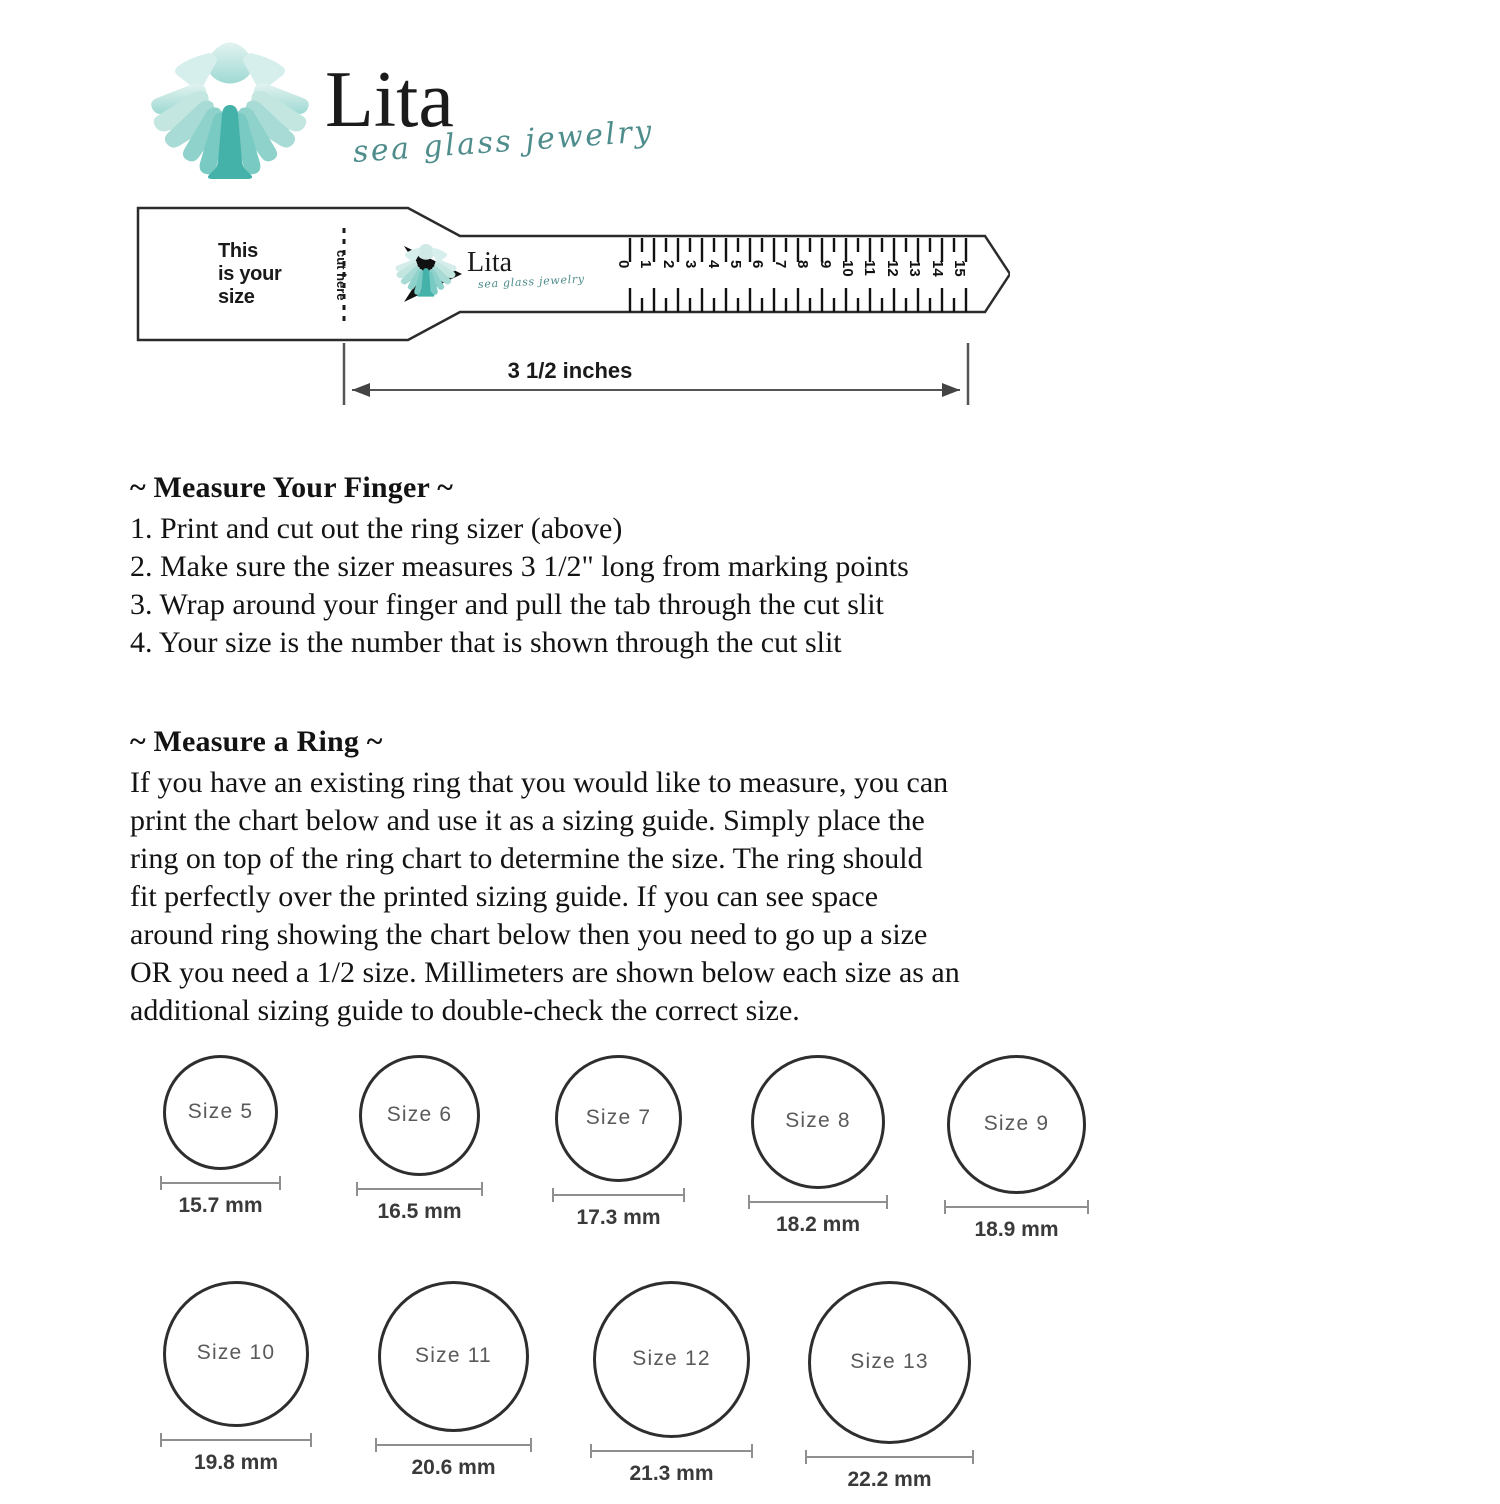  Describe the element at coordinates (937, 268) in the screenshot. I see `ruler-number: 14` at that location.